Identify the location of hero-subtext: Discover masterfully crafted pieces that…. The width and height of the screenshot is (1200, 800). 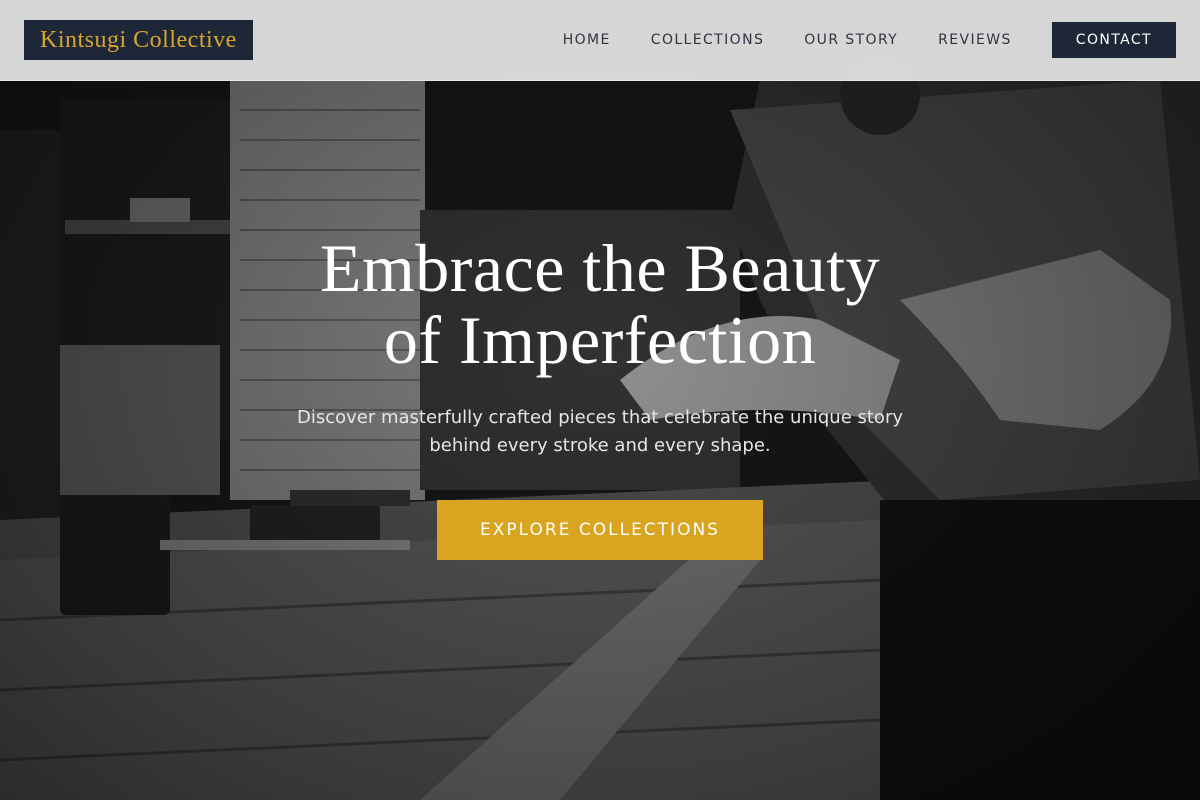
(600, 431).